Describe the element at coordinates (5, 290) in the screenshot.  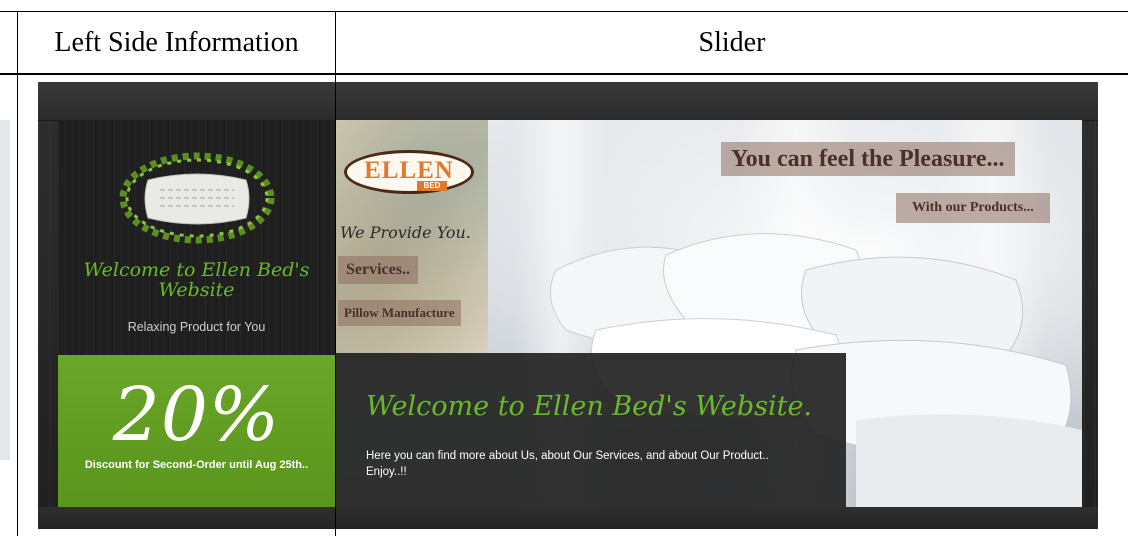
I see `left-edge-background` at that location.